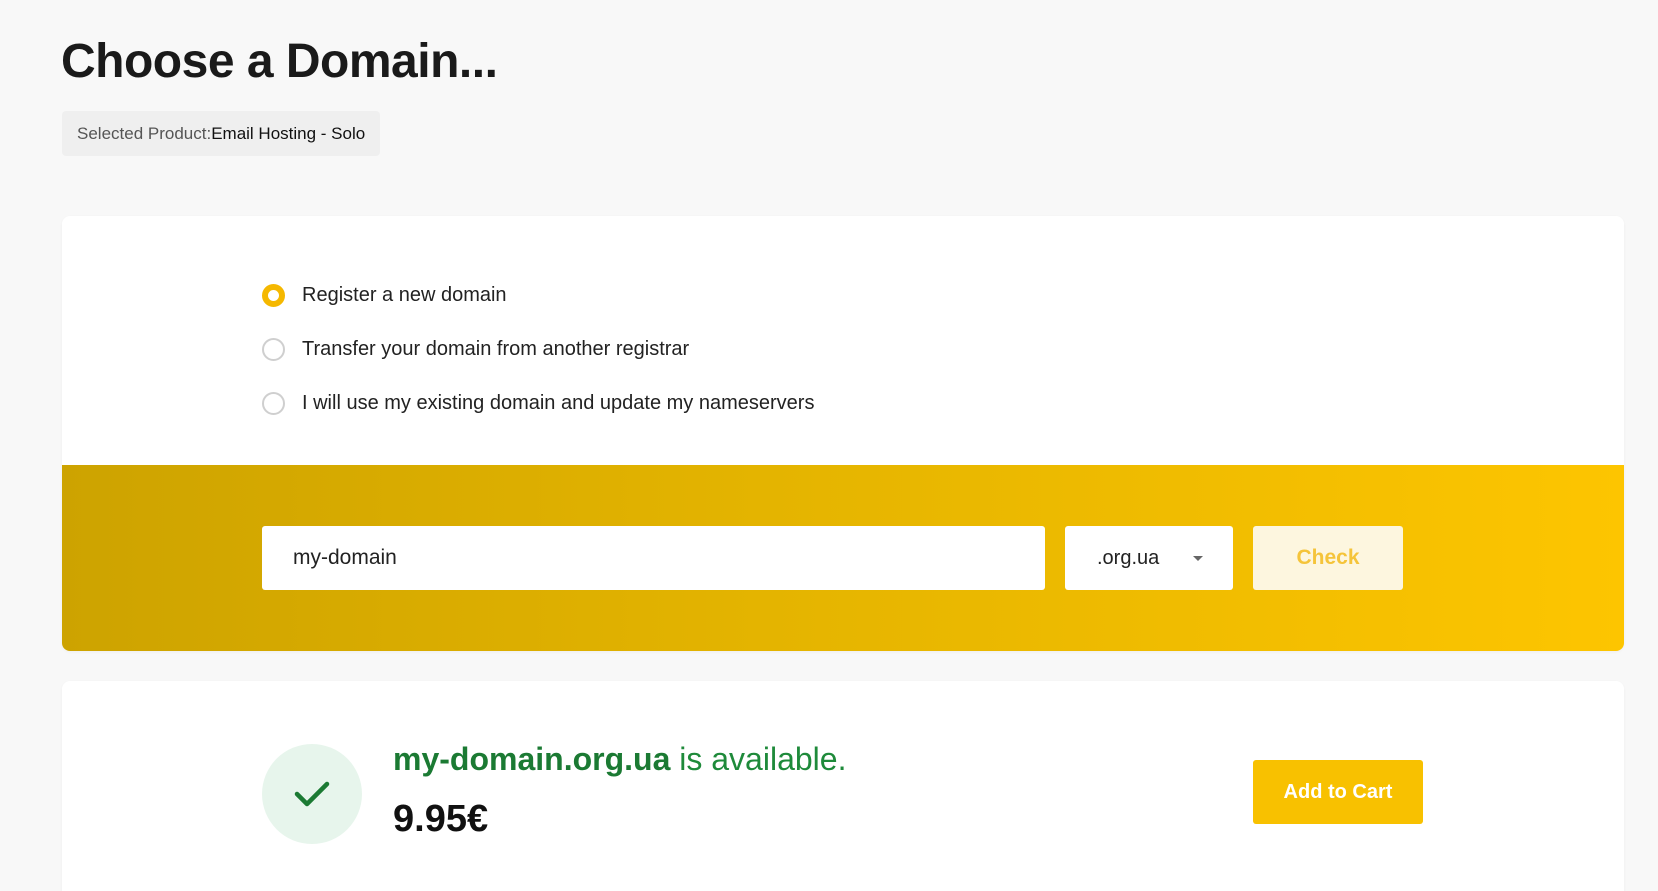 This screenshot has height=891, width=1658. Describe the element at coordinates (1198, 558) in the screenshot. I see `chevron-down-icon` at that location.